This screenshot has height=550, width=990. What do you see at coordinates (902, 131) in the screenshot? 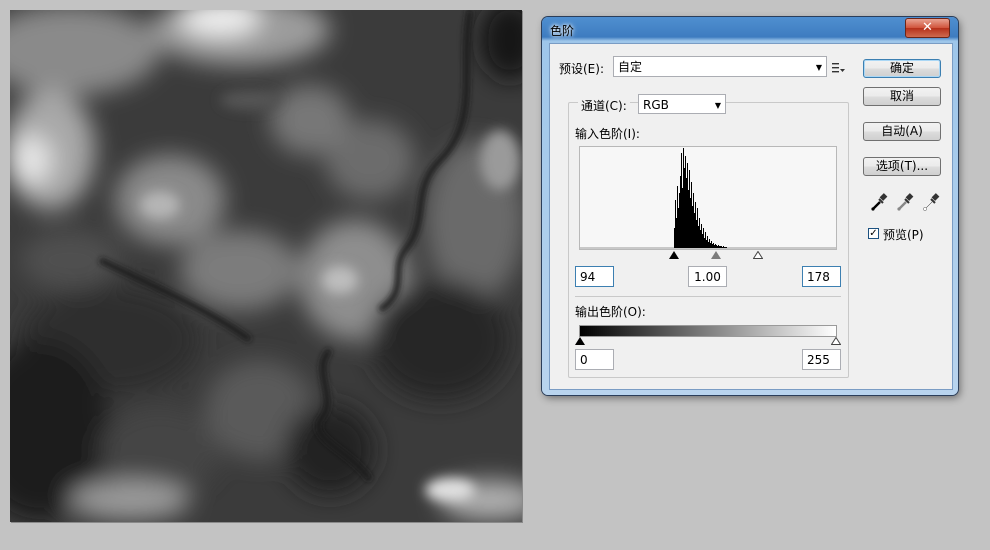
I see `auto-button: 自动(A)` at bounding box center [902, 131].